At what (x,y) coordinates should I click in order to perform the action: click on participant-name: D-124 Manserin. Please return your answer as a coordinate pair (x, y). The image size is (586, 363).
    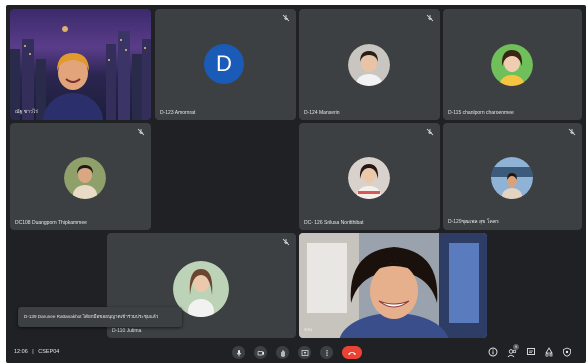
    Looking at the image, I should click on (322, 113).